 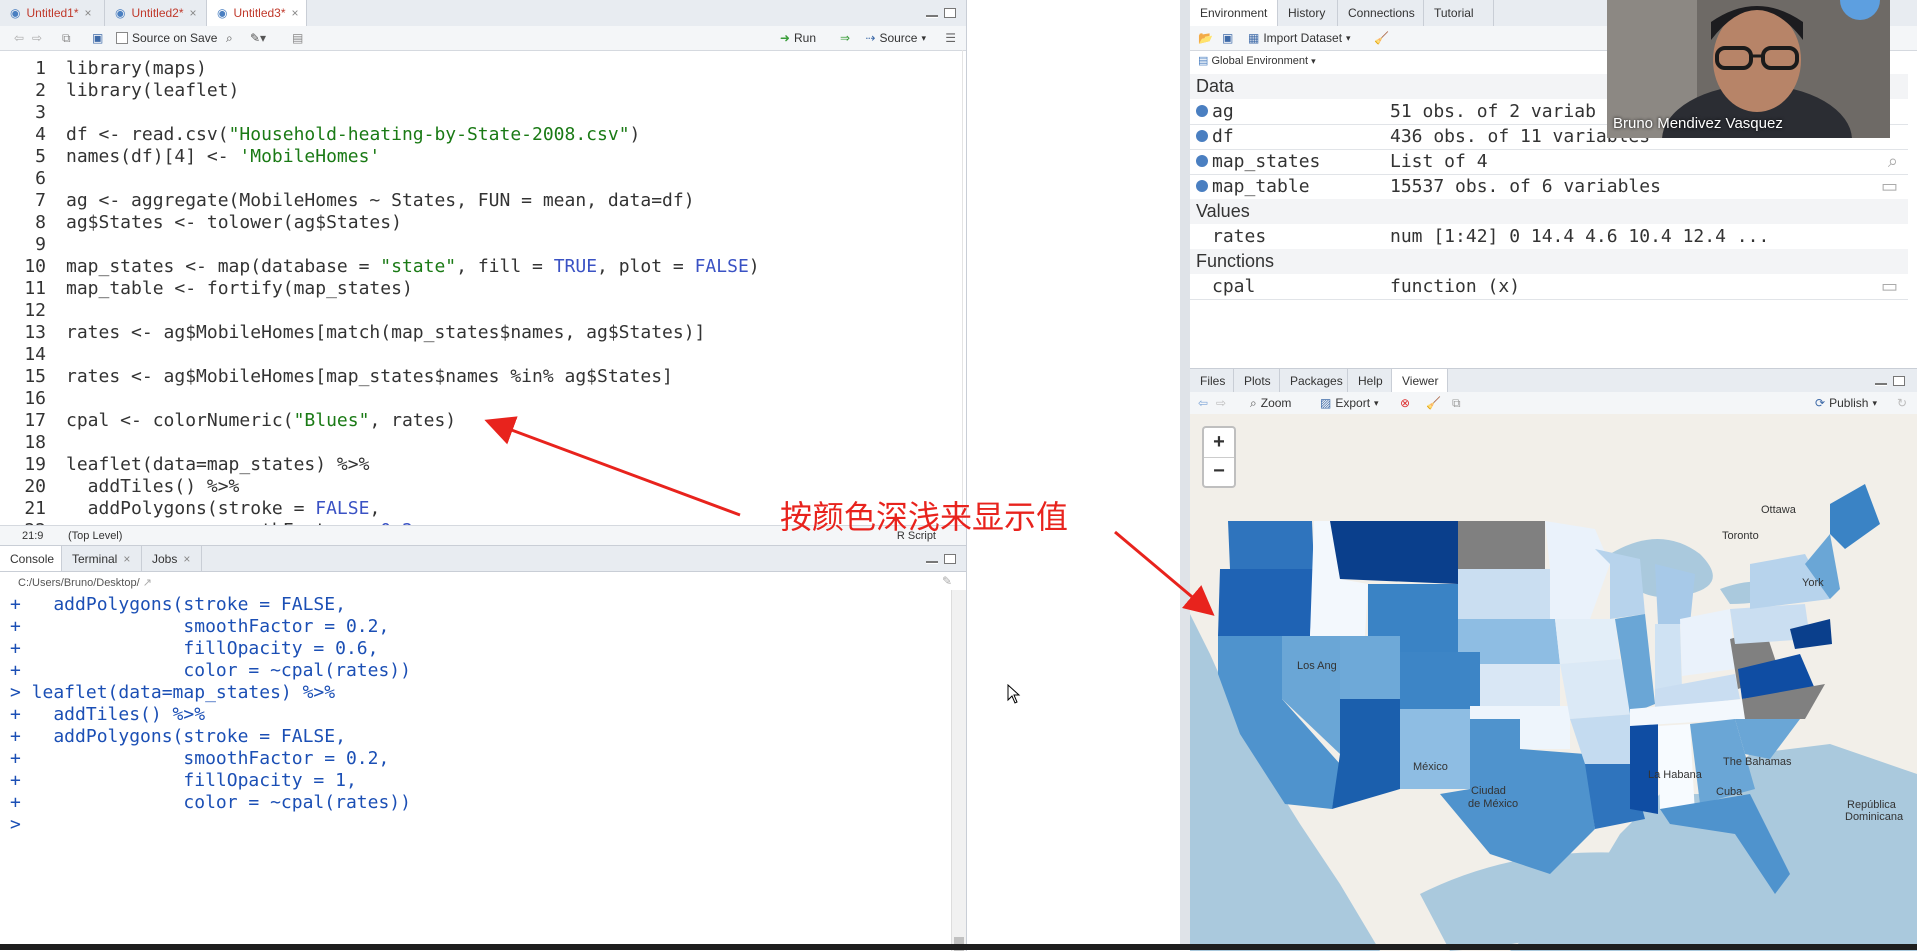 What do you see at coordinates (958, 947) in the screenshot?
I see `taskbar-strip` at bounding box center [958, 947].